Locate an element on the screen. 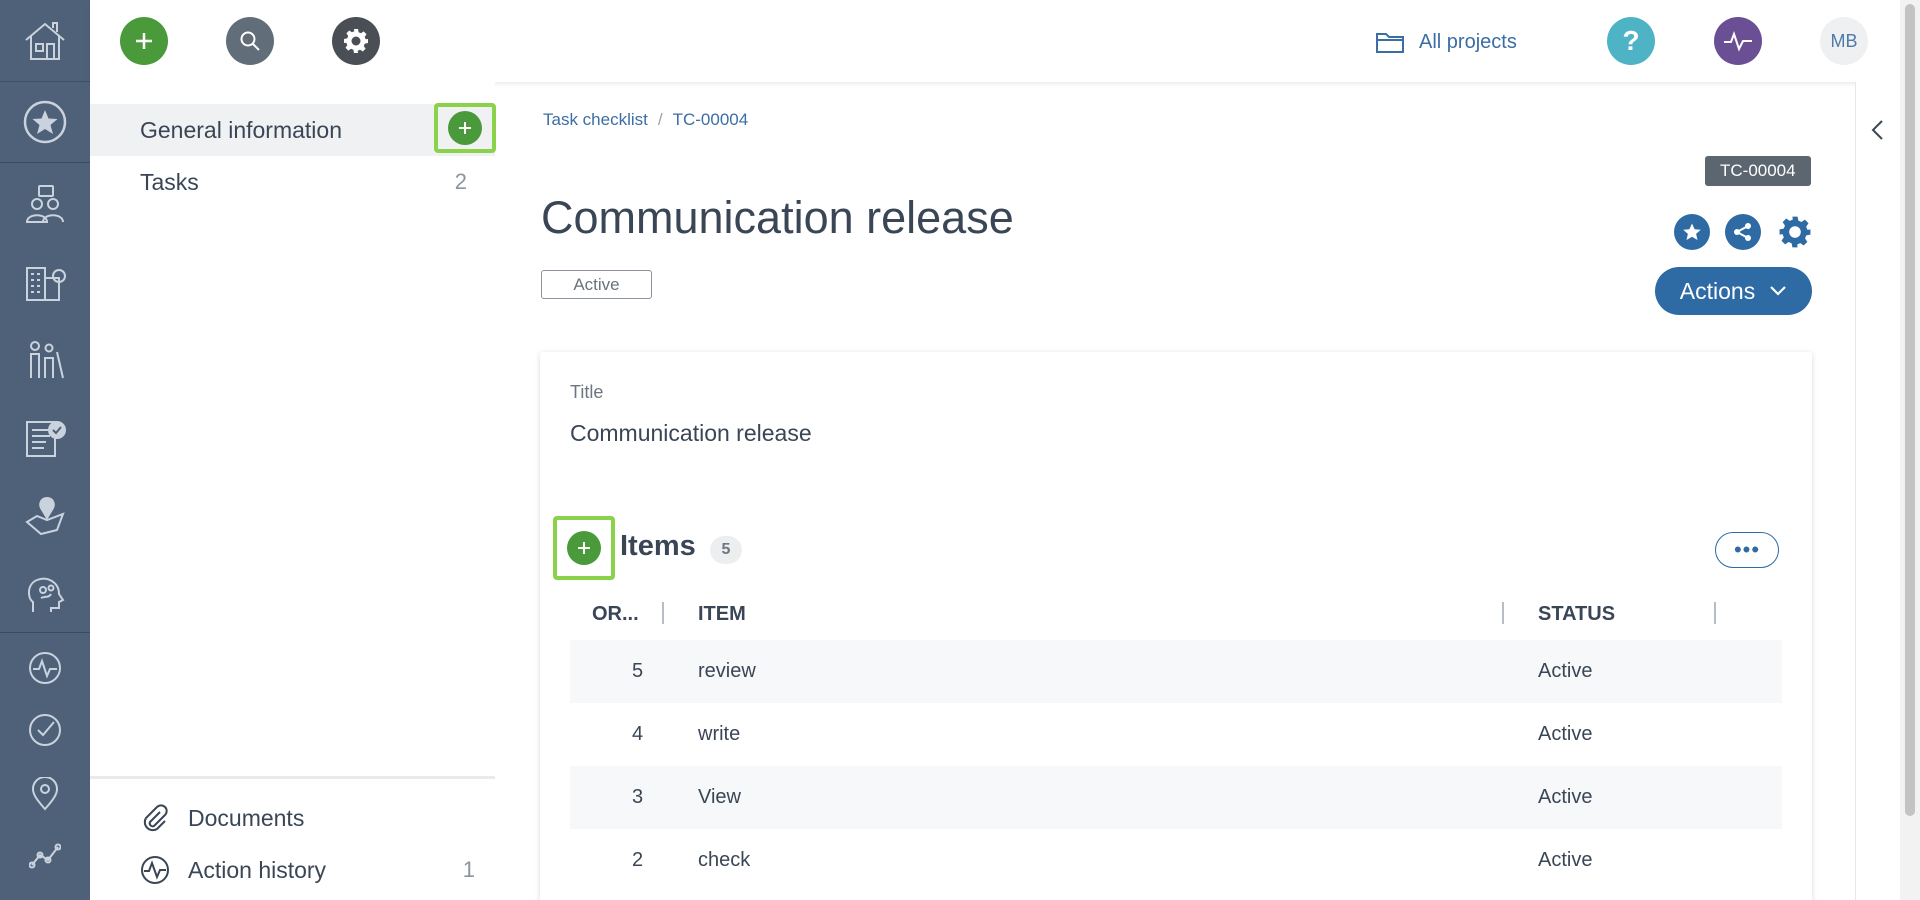 This screenshot has height=900, width=1920. collapse-panel-button is located at coordinates (1878, 132).